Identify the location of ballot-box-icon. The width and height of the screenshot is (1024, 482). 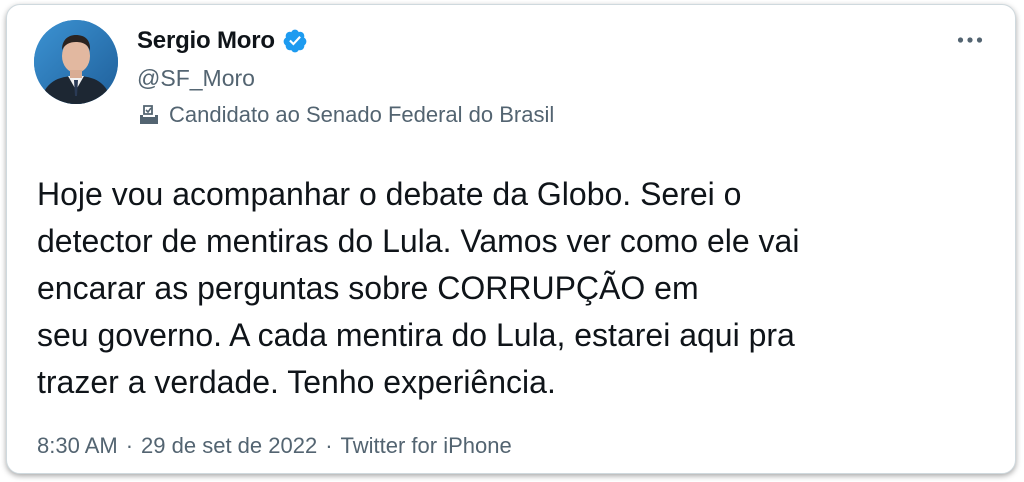
(149, 115).